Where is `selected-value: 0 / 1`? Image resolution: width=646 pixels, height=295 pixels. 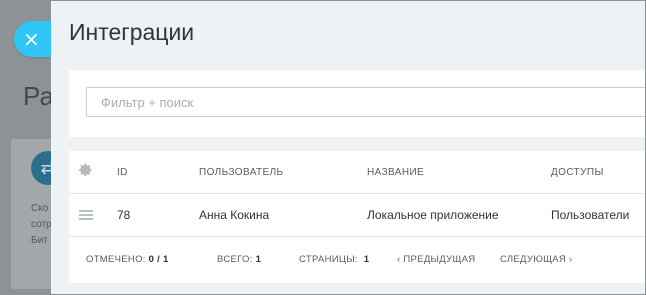 selected-value: 0 / 1 is located at coordinates (158, 259).